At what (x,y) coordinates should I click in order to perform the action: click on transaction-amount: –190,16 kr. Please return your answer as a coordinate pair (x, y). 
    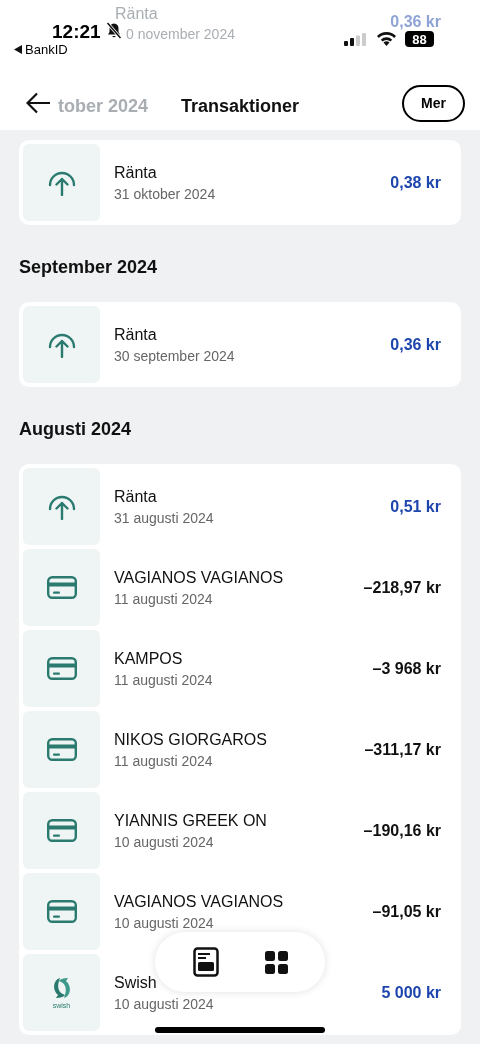
    Looking at the image, I should click on (402, 830).